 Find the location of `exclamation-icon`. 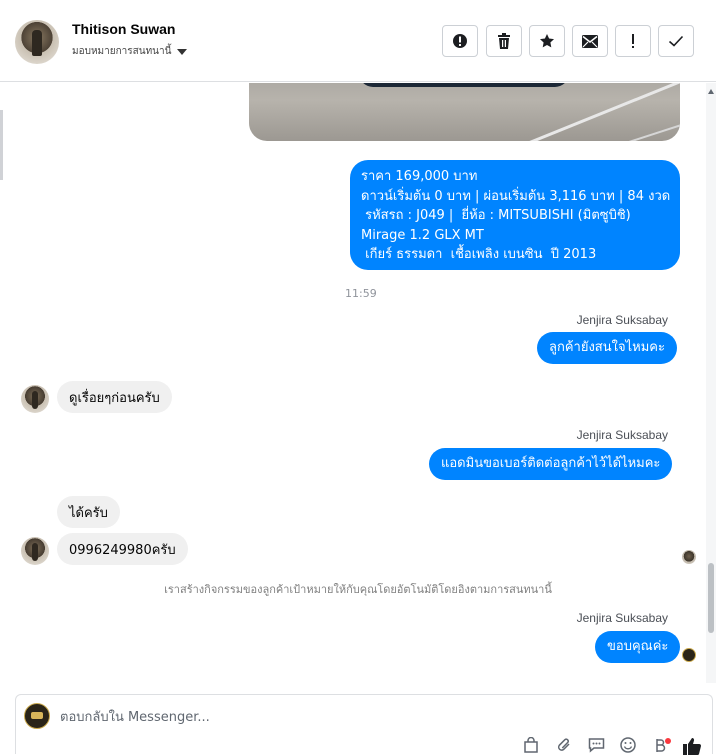

exclamation-icon is located at coordinates (633, 41).